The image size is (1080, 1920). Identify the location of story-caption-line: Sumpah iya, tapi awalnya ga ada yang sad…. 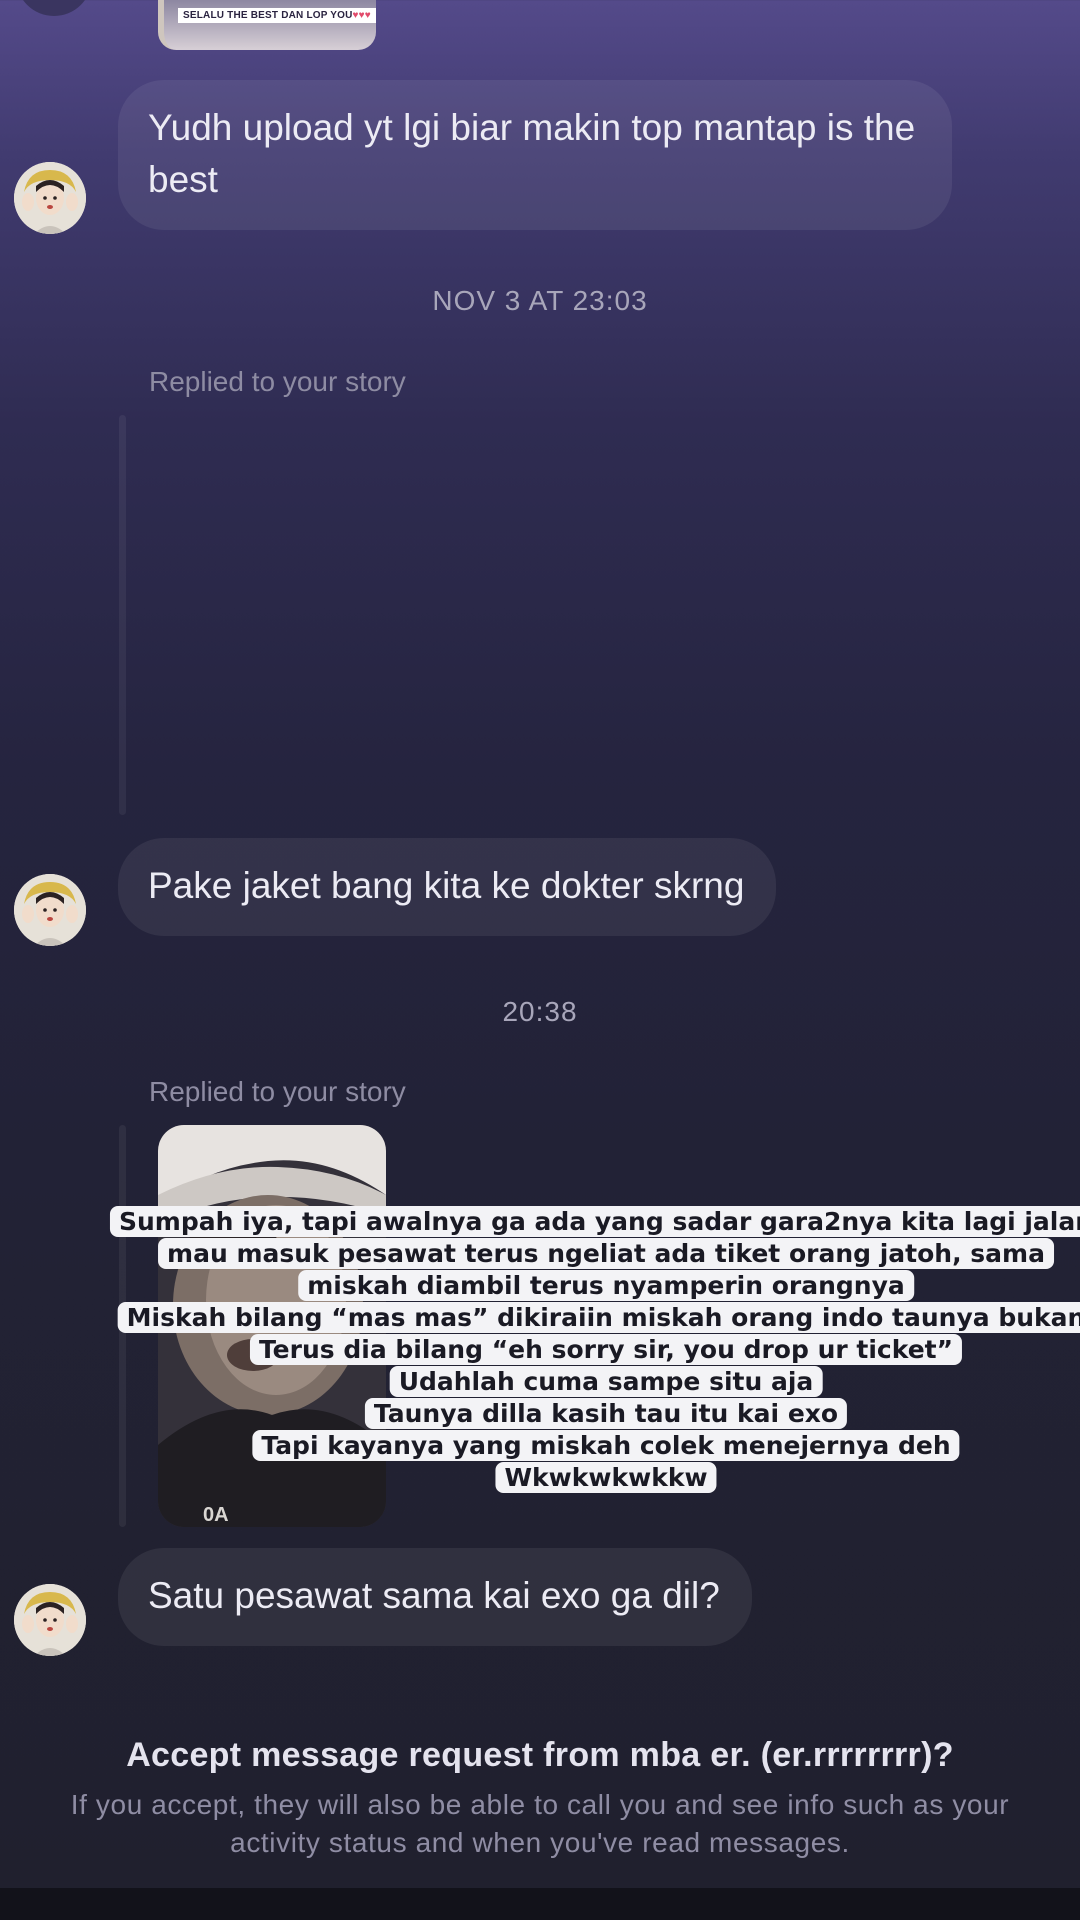
(594, 1221).